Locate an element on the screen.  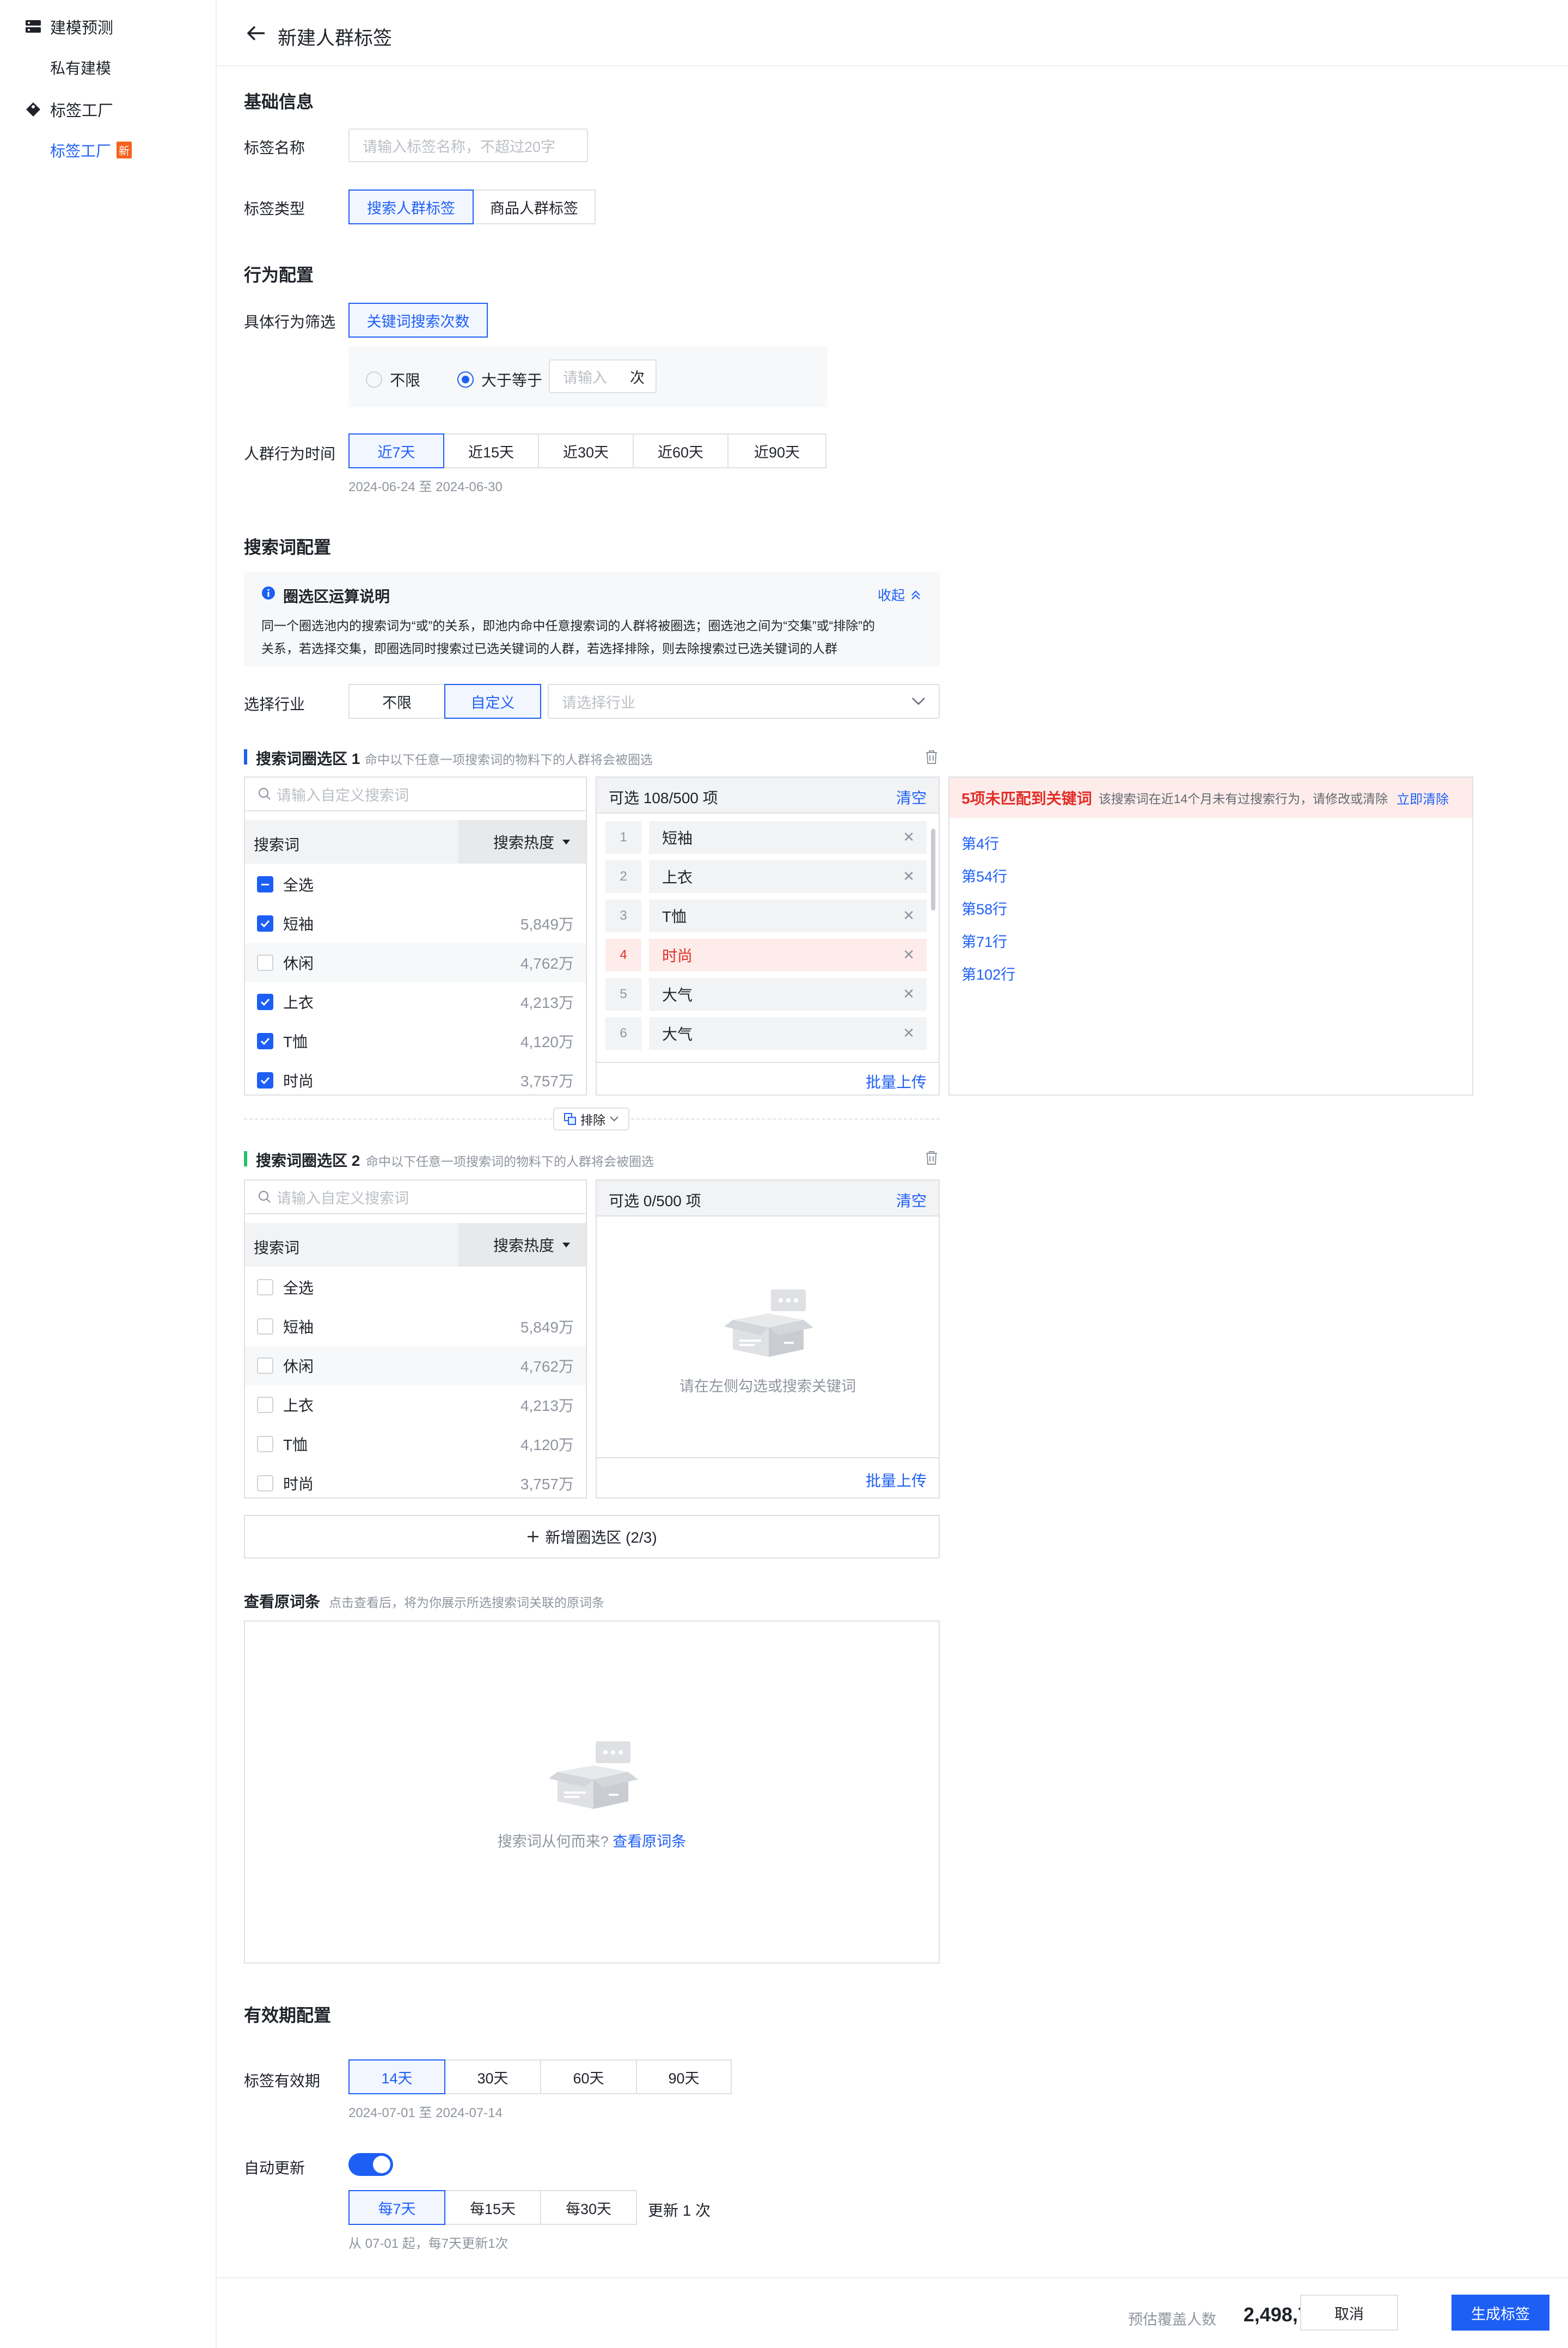
selected-count: 可选 108/500 项 is located at coordinates (663, 798).